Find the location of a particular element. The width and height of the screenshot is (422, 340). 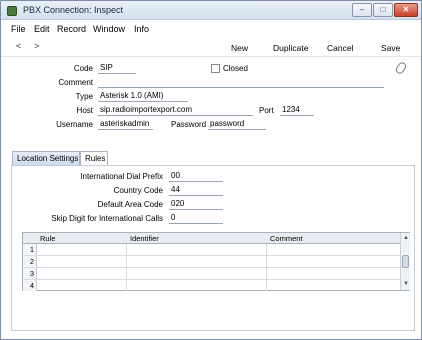

column-header-comment: Comment is located at coordinates (286, 238).